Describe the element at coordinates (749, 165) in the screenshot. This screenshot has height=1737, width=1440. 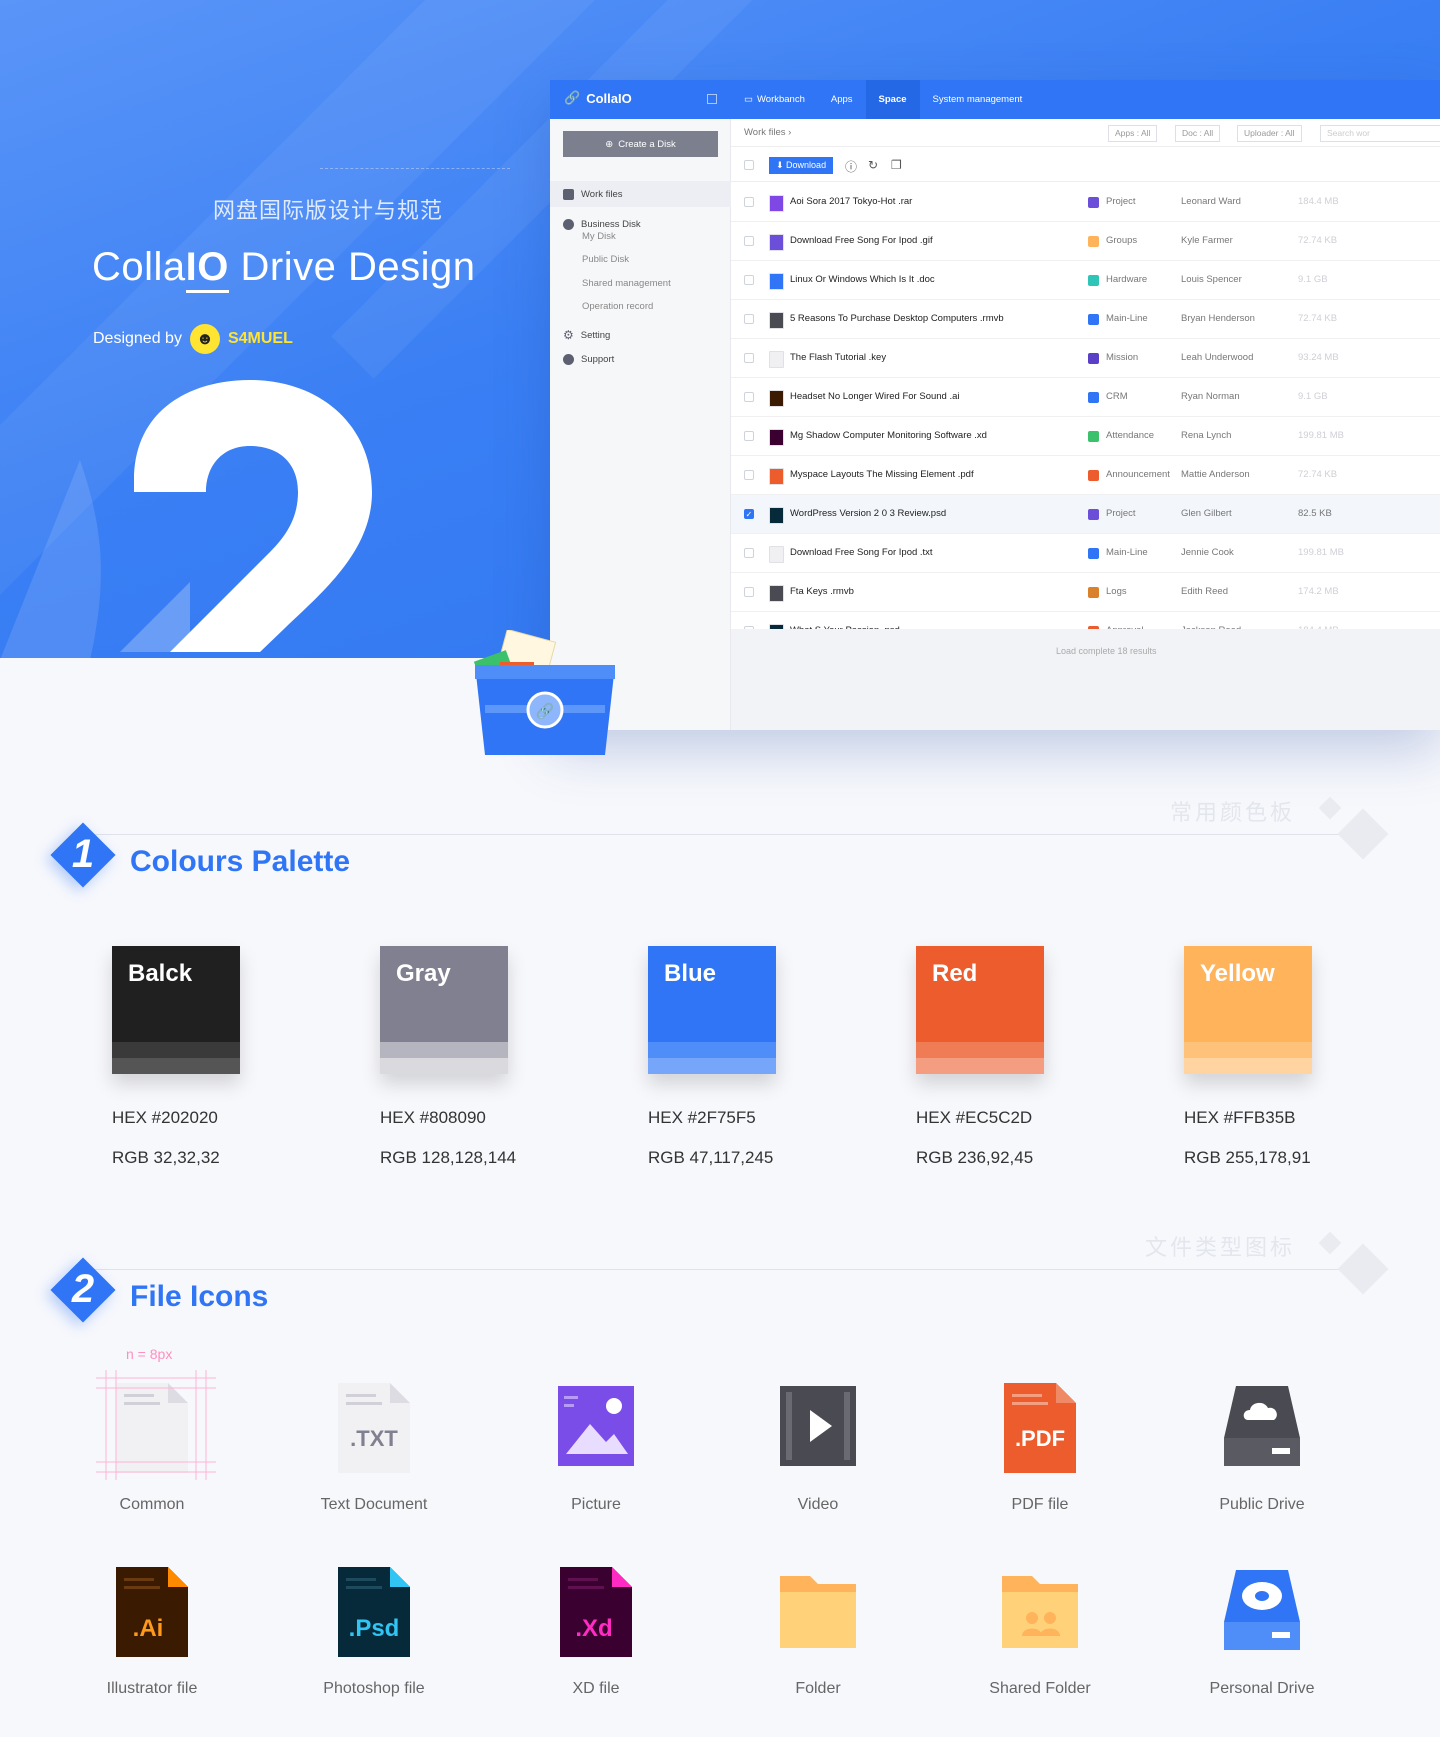
I see `select-all-checkbox` at that location.